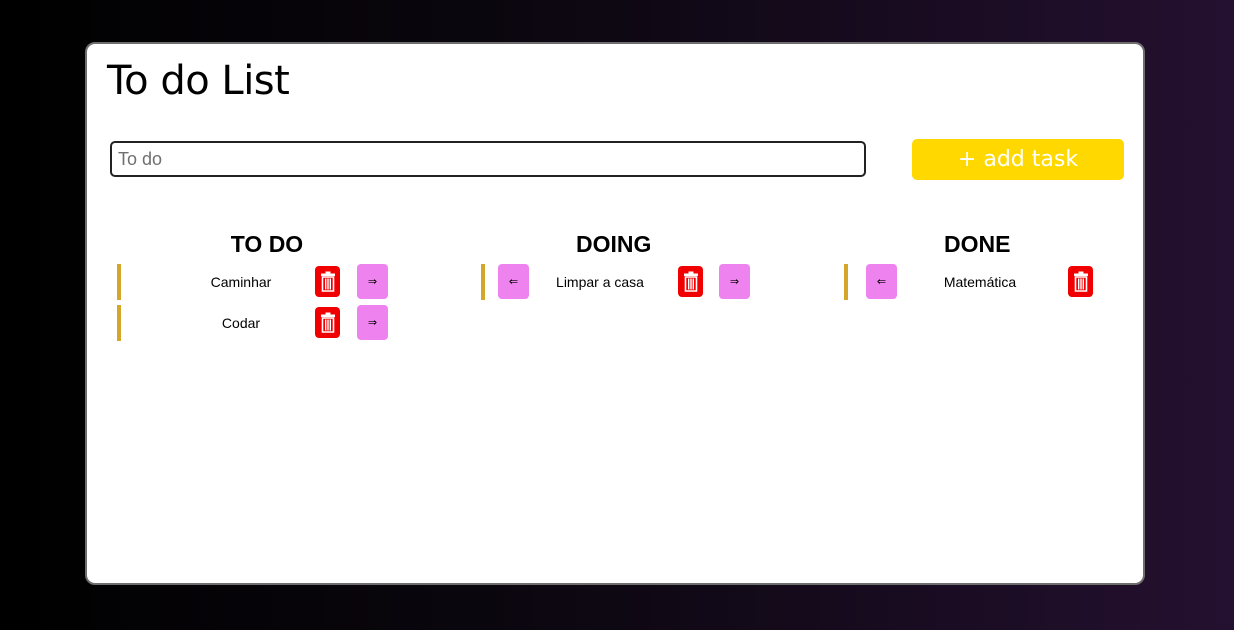 The width and height of the screenshot is (1234, 630). I want to click on task-item: ⇐ Limpar a casa ⇒, so click(631, 282).